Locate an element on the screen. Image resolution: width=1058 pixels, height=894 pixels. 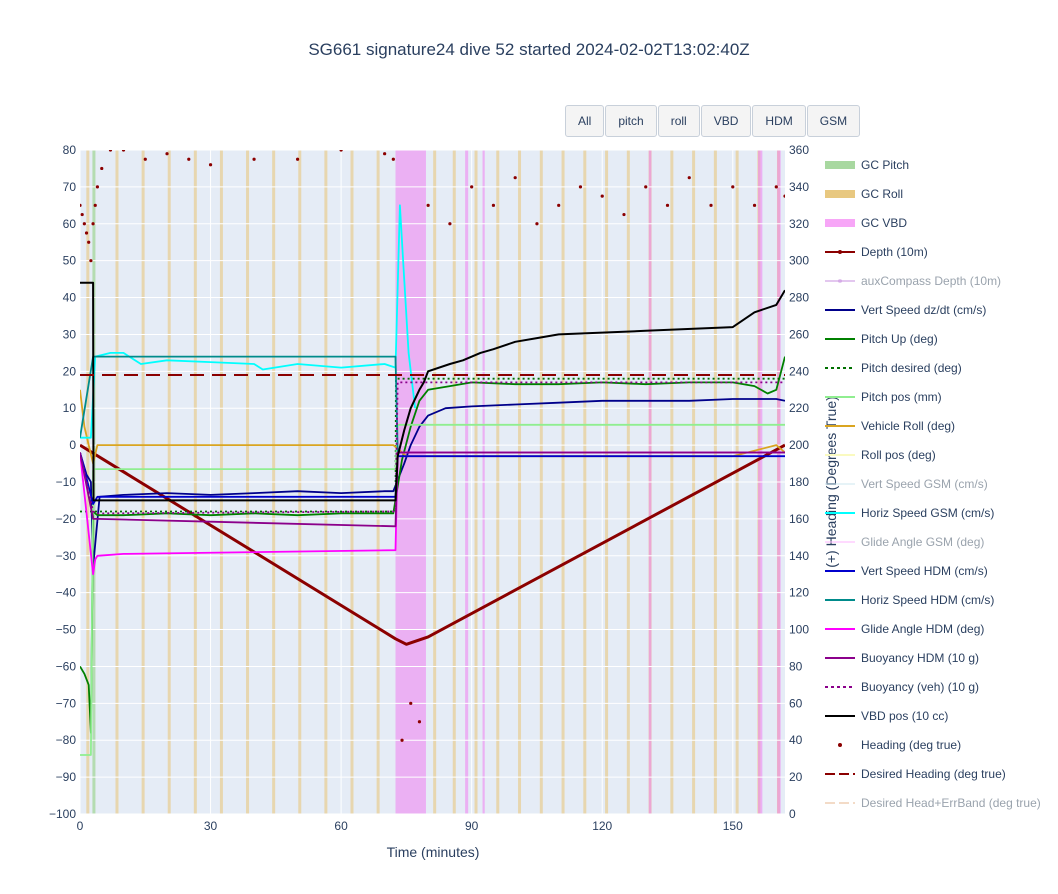
y-tick-label: −60 is located at coordinates (66, 666).